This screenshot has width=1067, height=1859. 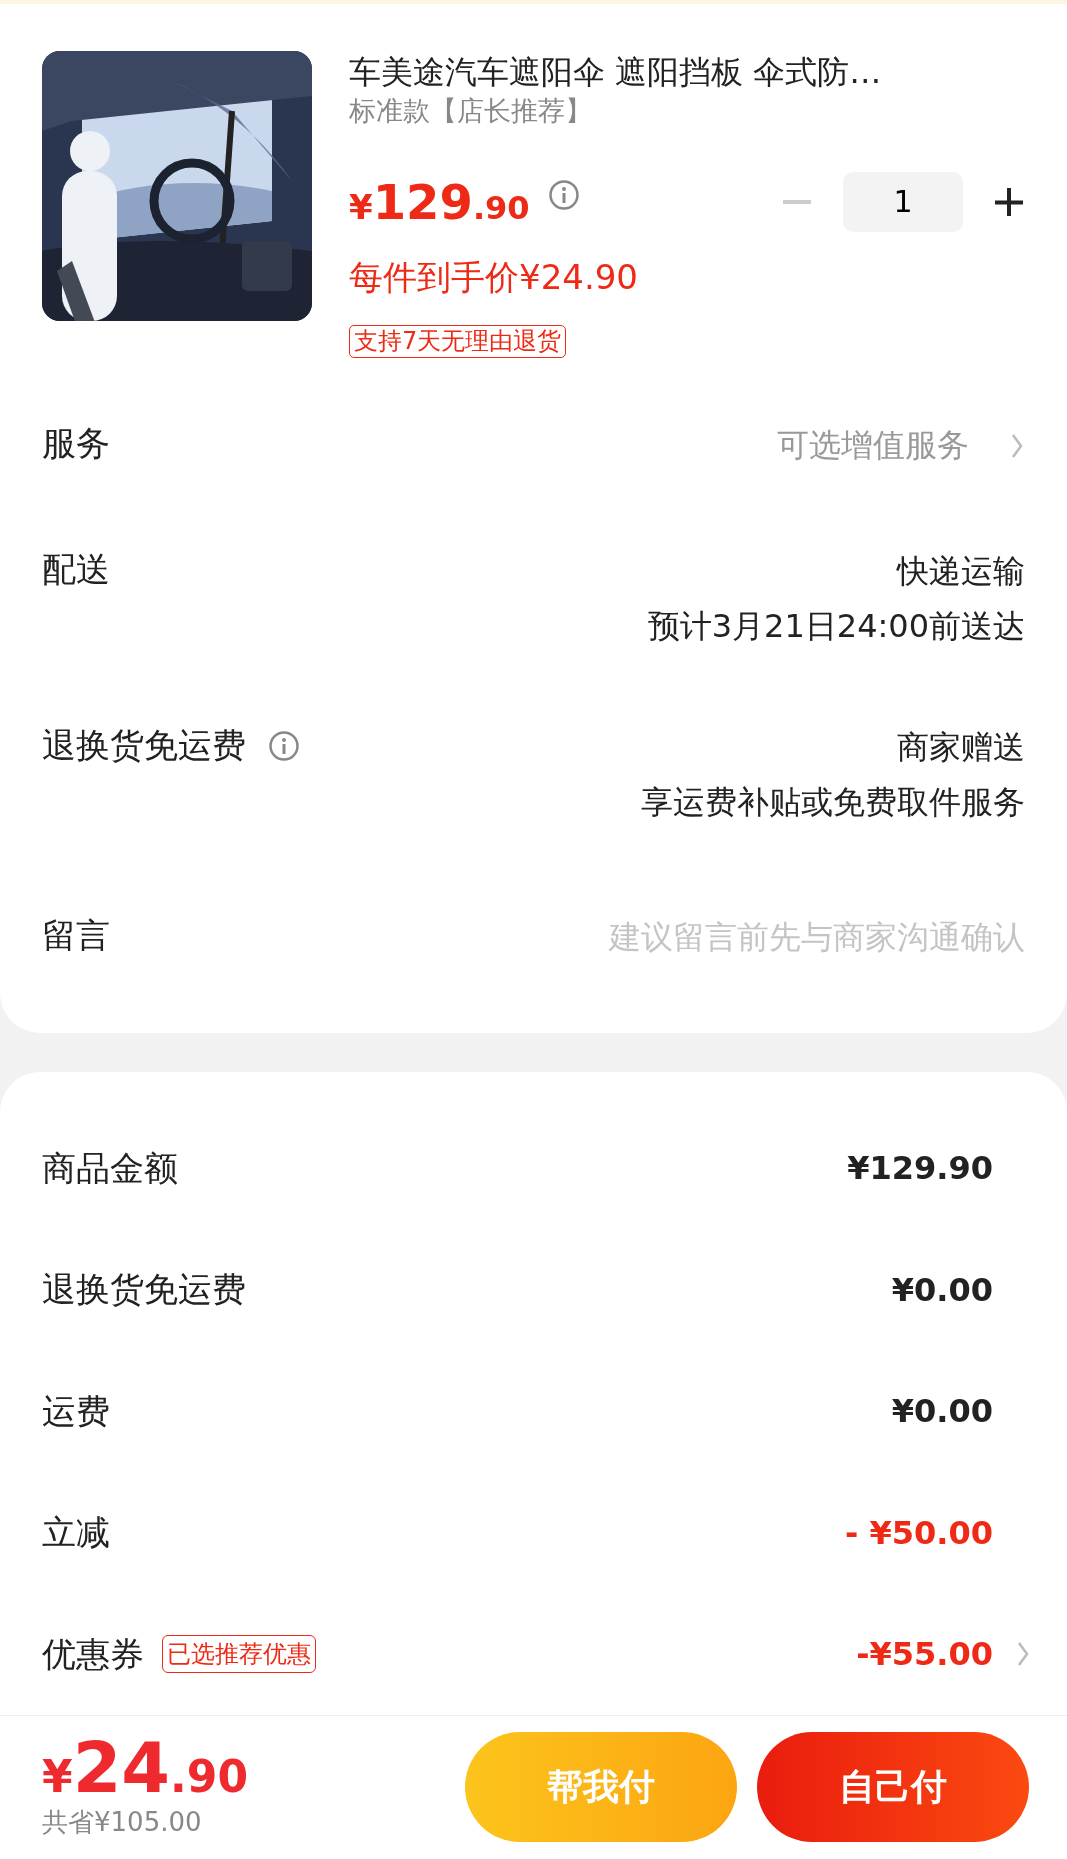 I want to click on row-value: 快递运输, so click(x=960, y=572).